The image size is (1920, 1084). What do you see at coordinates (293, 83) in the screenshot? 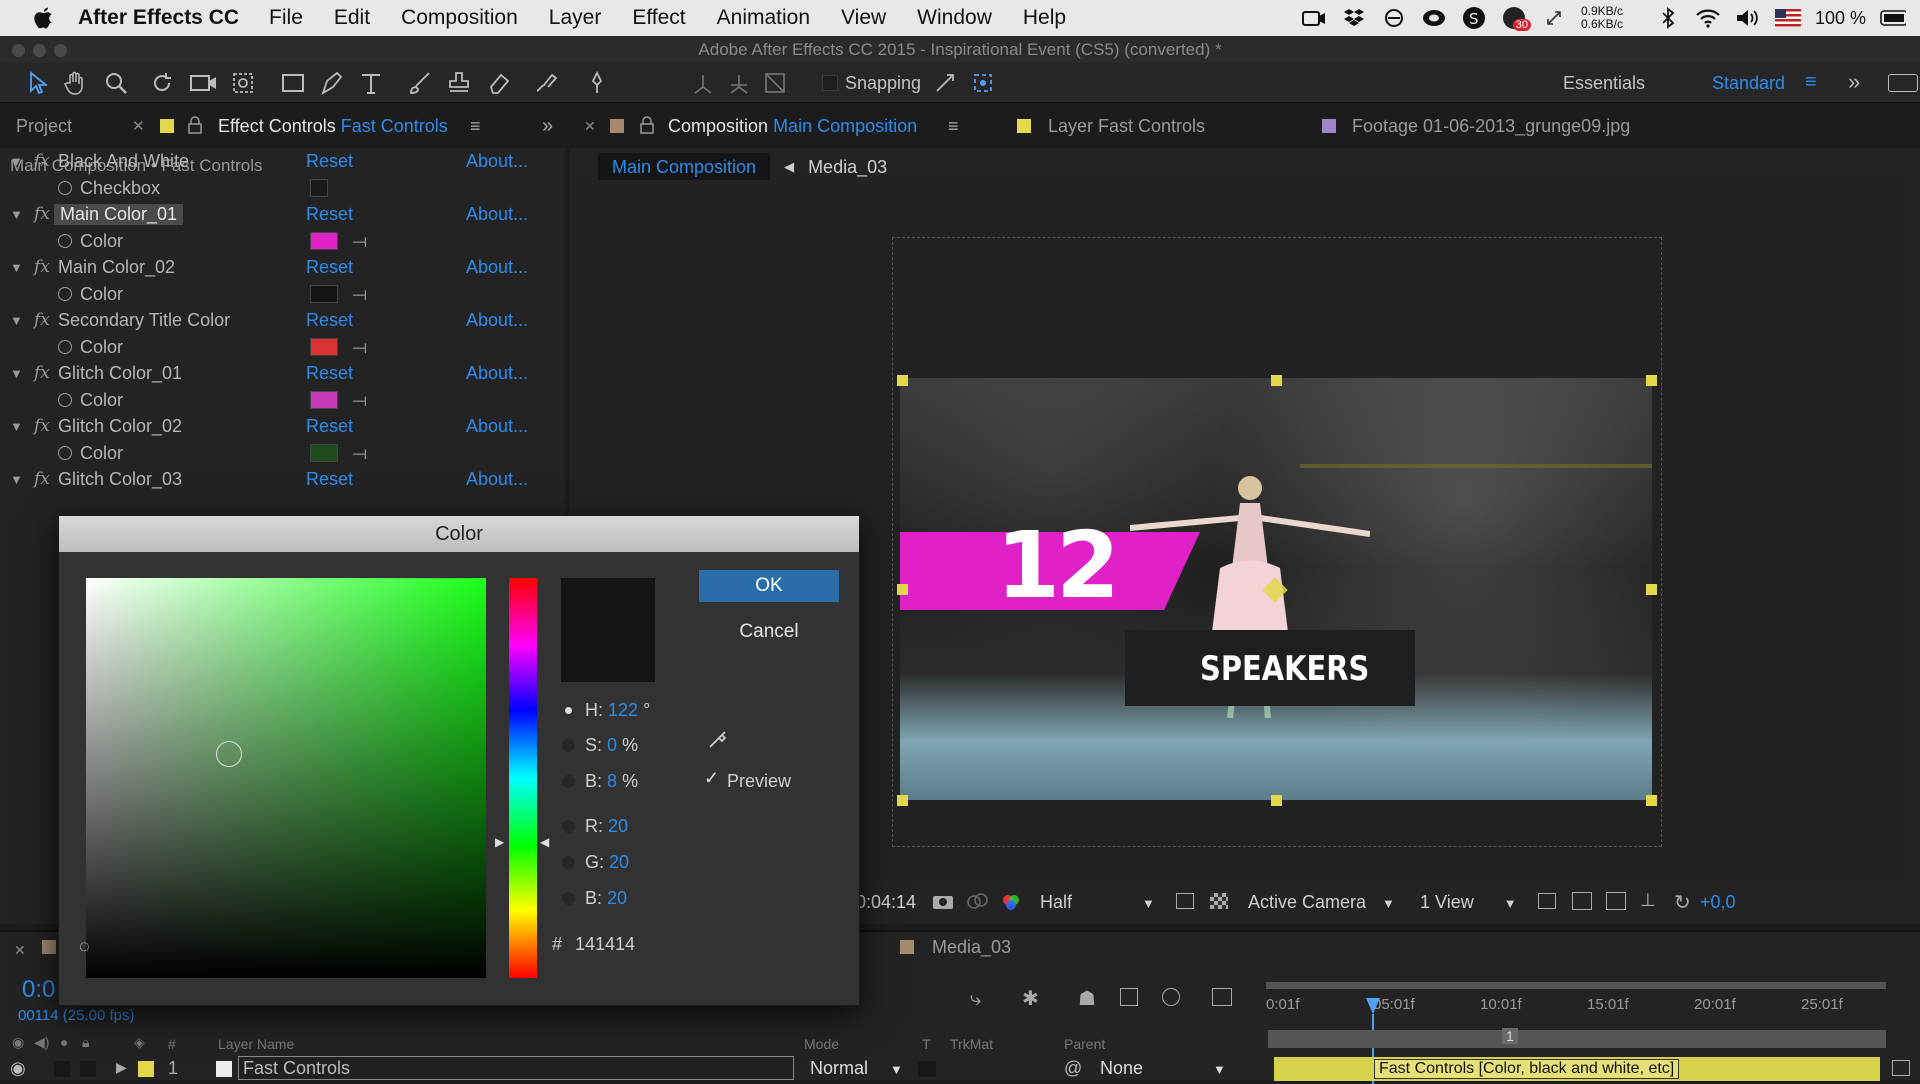
I see `rectangle-tool-icon` at bounding box center [293, 83].